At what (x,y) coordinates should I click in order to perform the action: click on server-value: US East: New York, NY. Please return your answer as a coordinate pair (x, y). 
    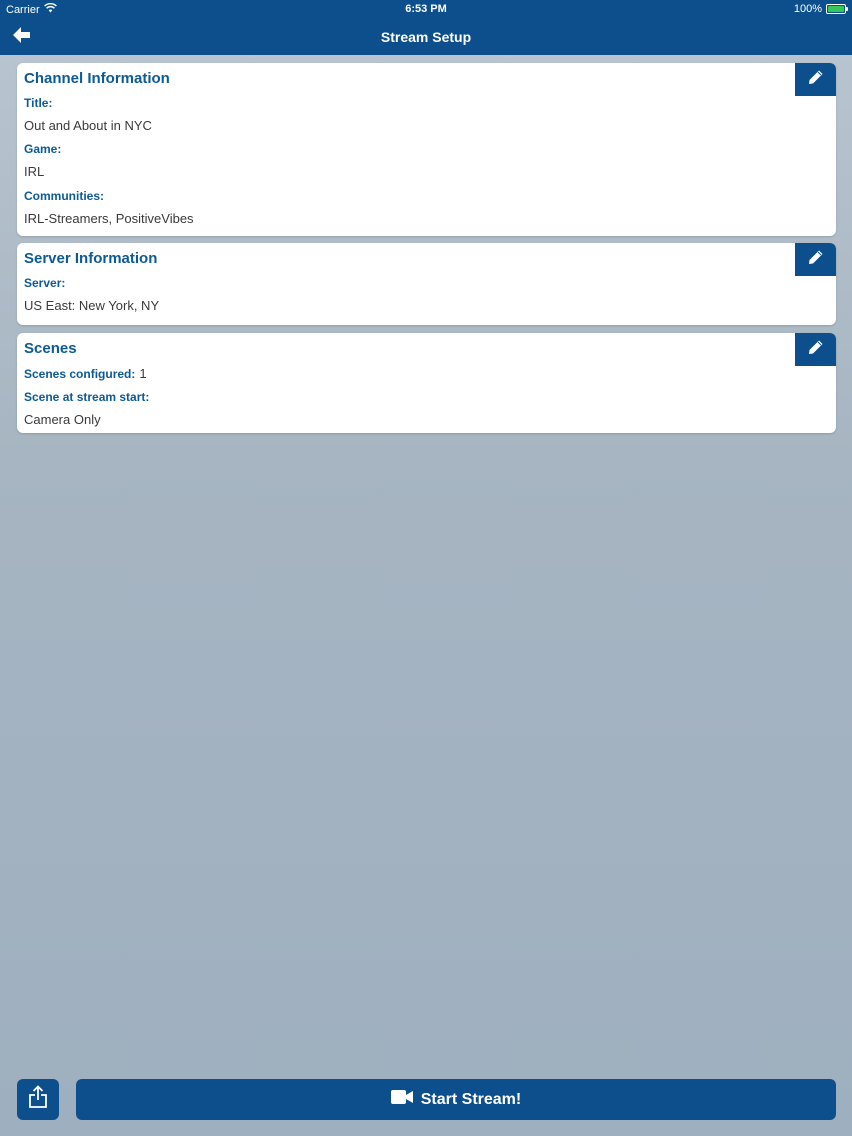
    Looking at the image, I should click on (92, 305).